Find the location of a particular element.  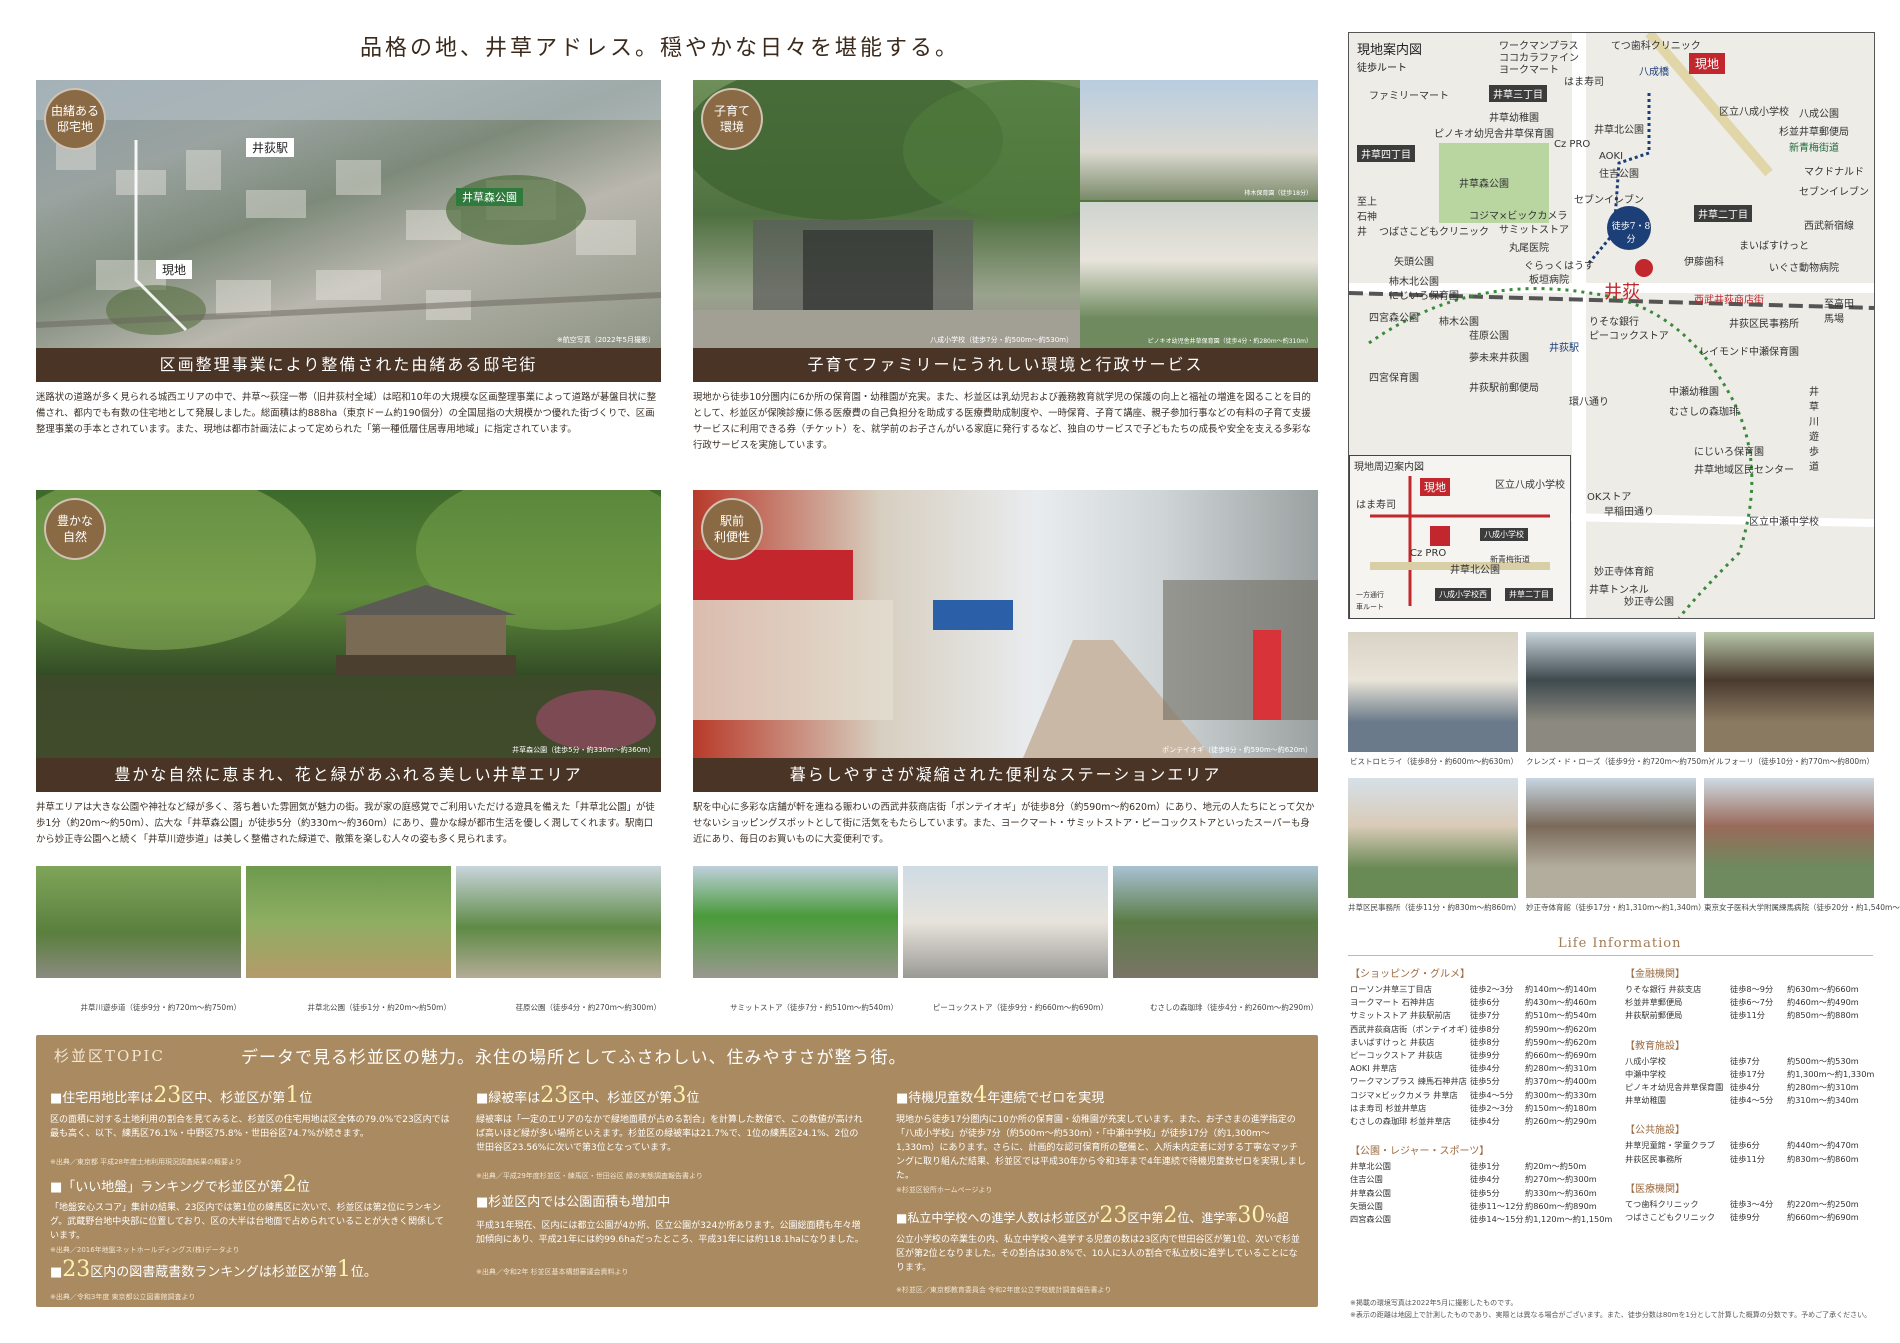

map-label: AOKI is located at coordinates (1611, 156).